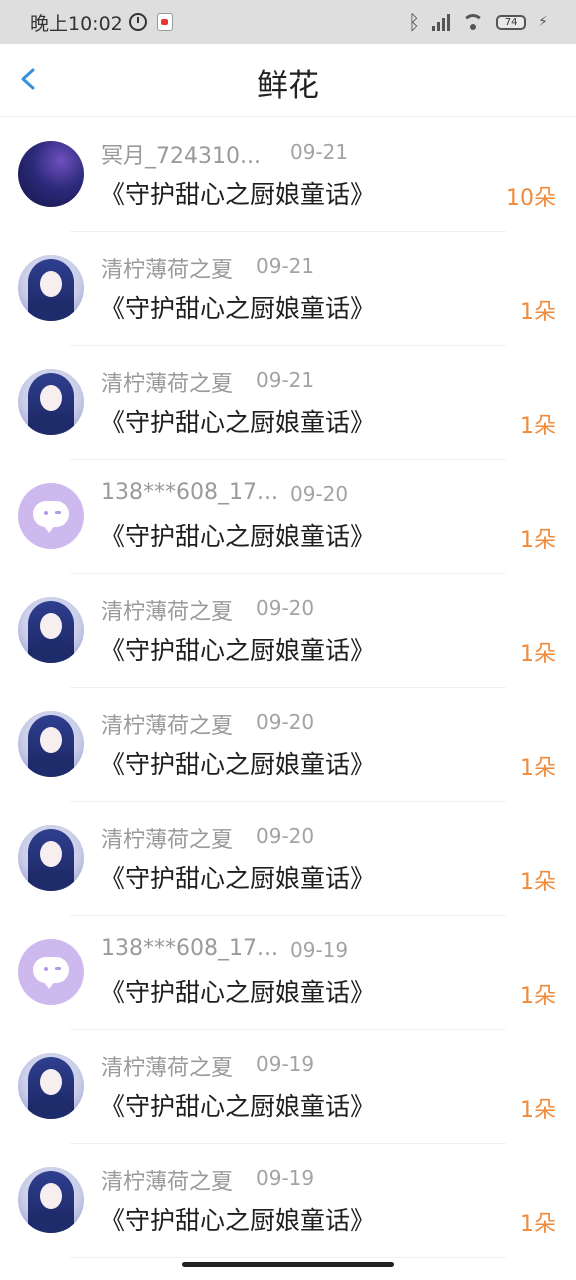 The image size is (576, 1280). What do you see at coordinates (29, 79) in the screenshot?
I see `back-arrow-icon` at bounding box center [29, 79].